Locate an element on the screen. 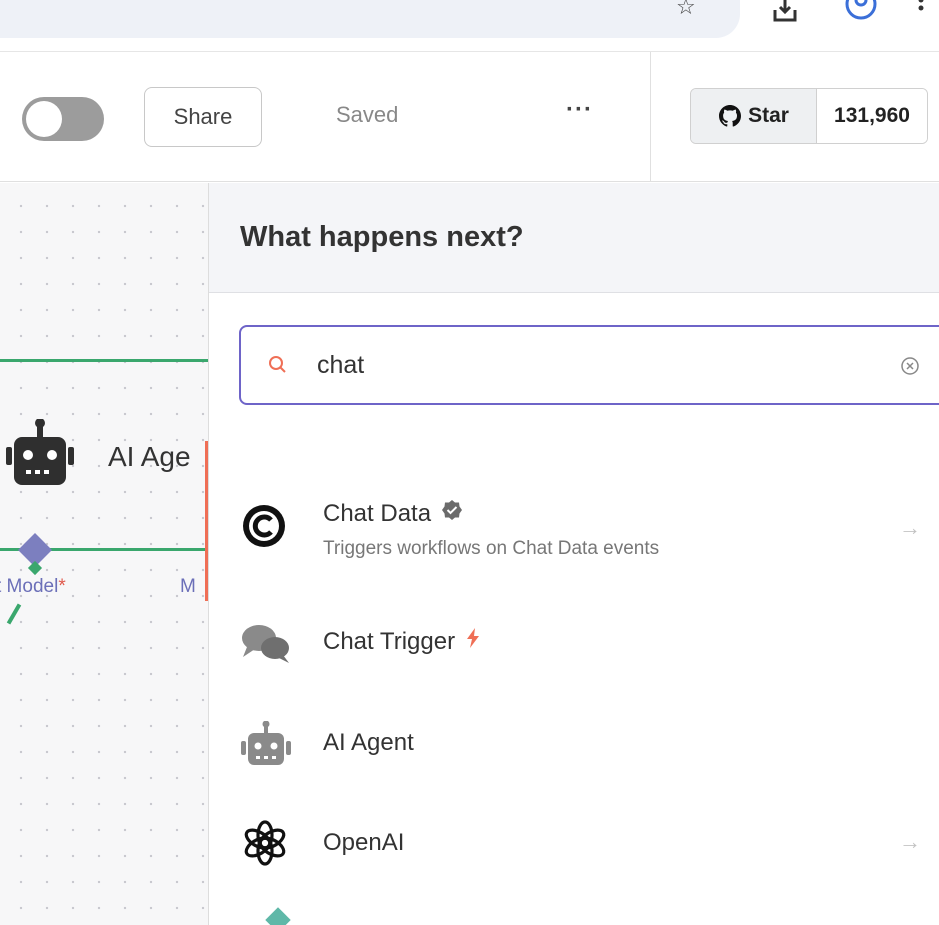  github-star-group: Star 131,960 is located at coordinates (809, 116).